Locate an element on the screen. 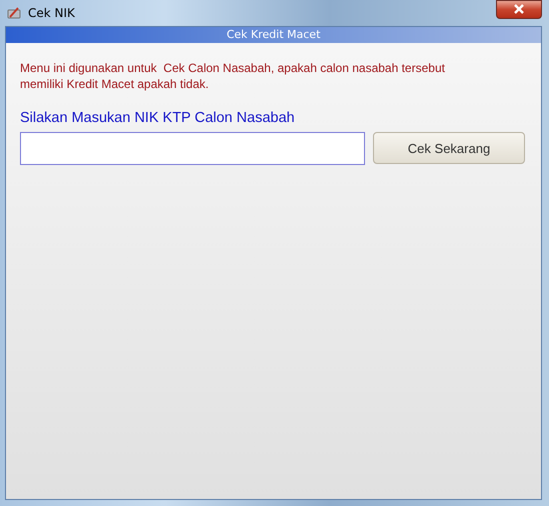 The height and width of the screenshot is (506, 549). close-icon is located at coordinates (519, 9).